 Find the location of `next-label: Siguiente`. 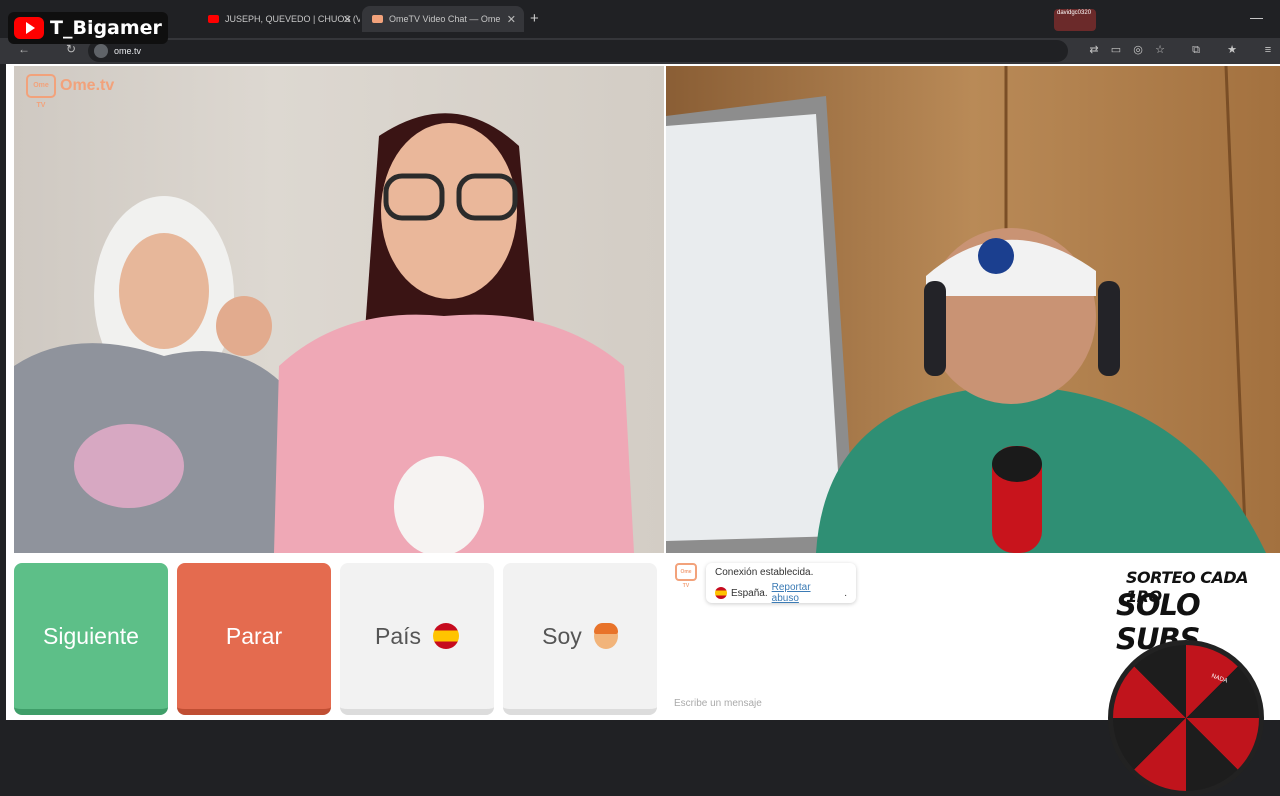

next-label: Siguiente is located at coordinates (91, 635).